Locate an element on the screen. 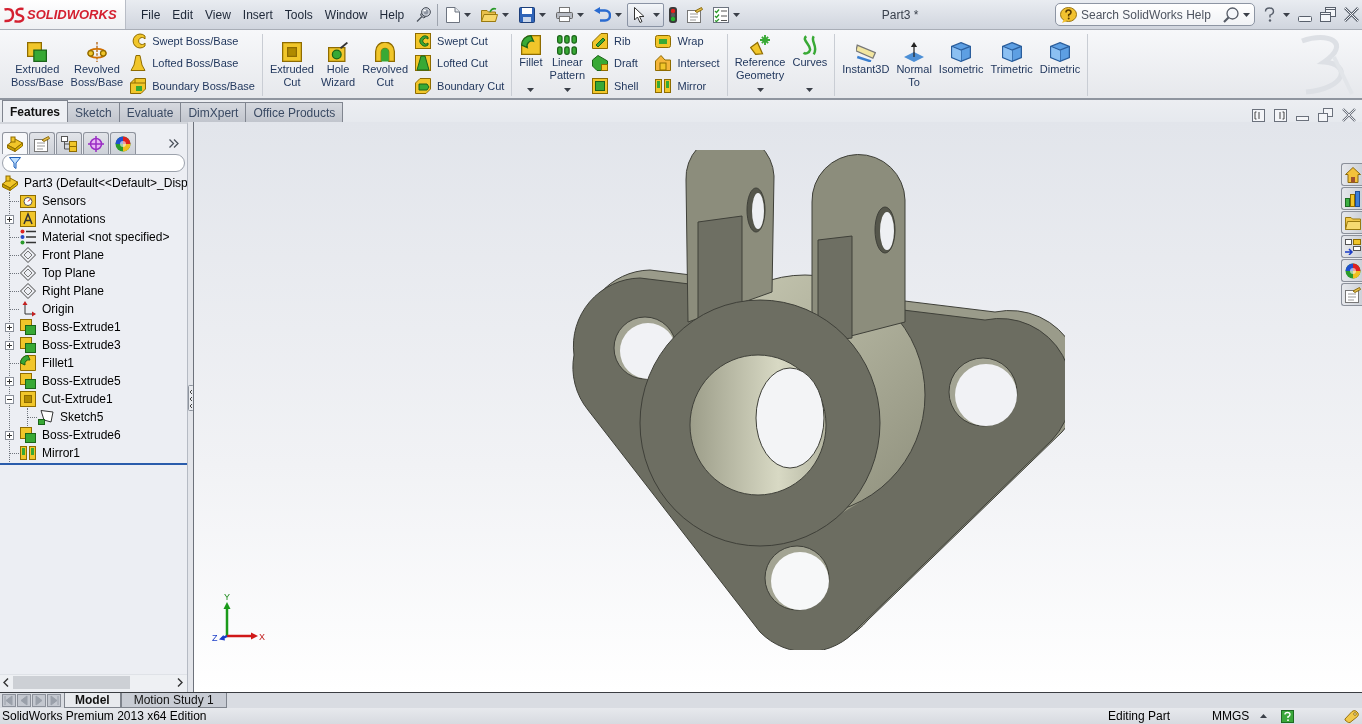 This screenshot has height=724, width=1362. ribbon-button: Curves is located at coordinates (810, 65).